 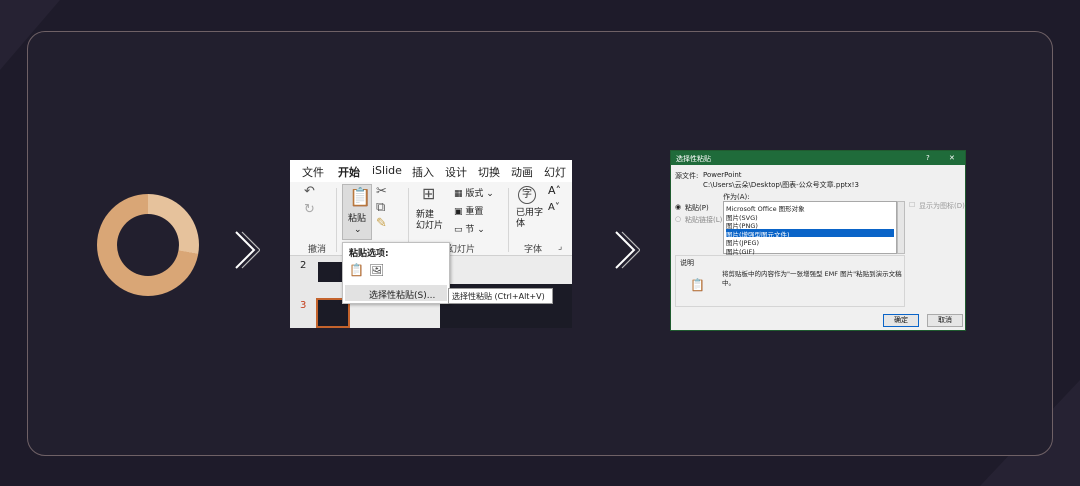 What do you see at coordinates (456, 172) in the screenshot?
I see `tab-design: 设计` at bounding box center [456, 172].